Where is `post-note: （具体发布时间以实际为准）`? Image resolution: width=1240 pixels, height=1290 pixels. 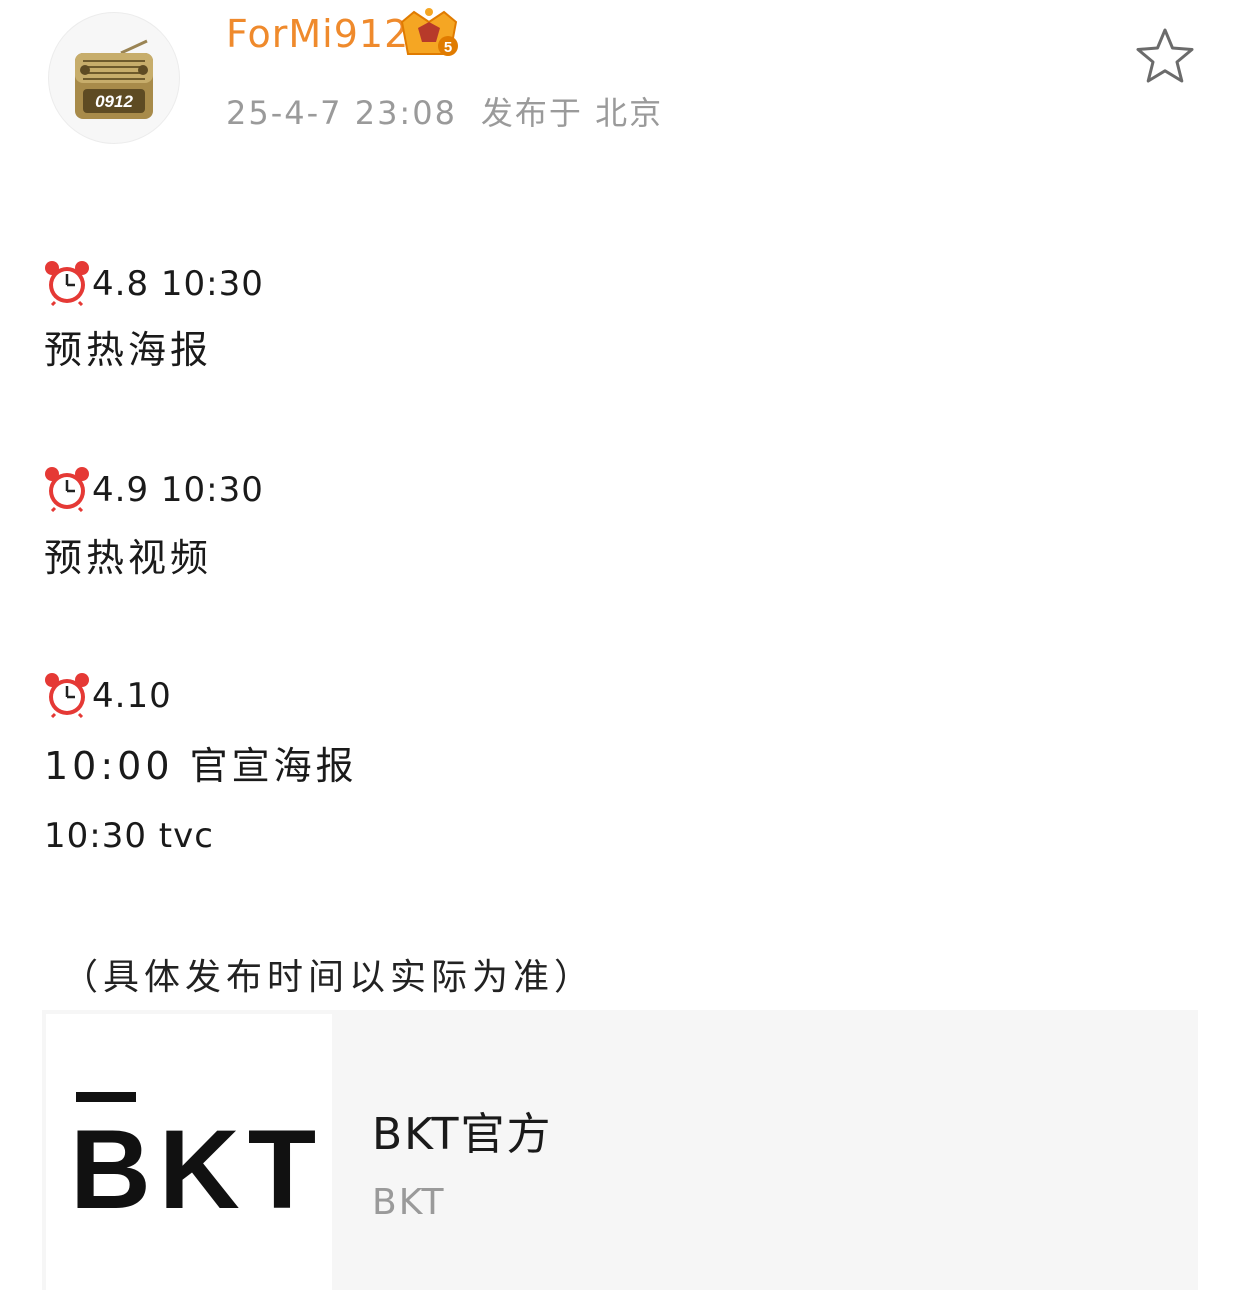 post-note: （具体发布时间以实际为准） is located at coordinates (329, 977).